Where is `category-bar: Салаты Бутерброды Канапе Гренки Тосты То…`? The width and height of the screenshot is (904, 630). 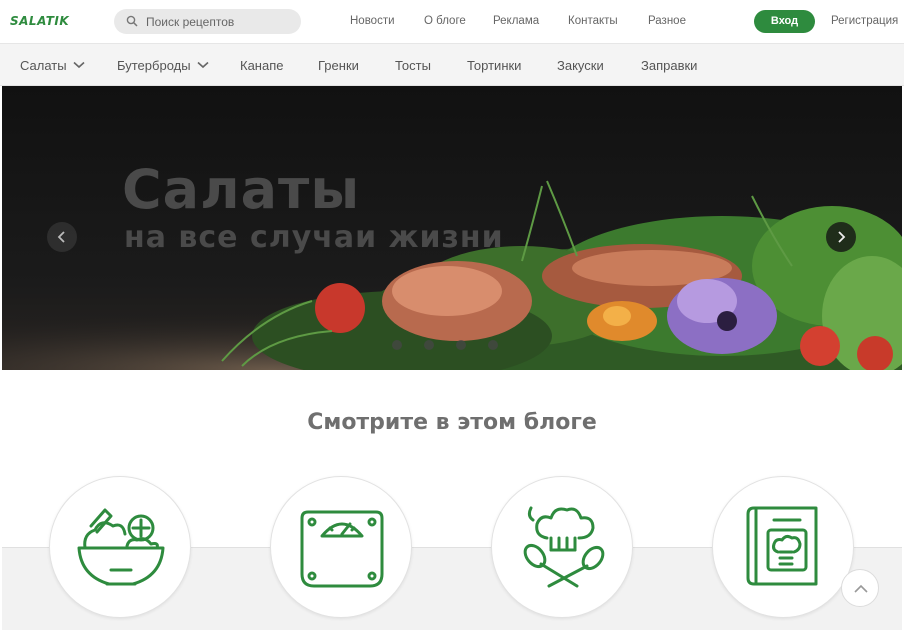
category-bar: Салаты Бутерброды Канапе Гренки Тосты То… is located at coordinates (452, 65).